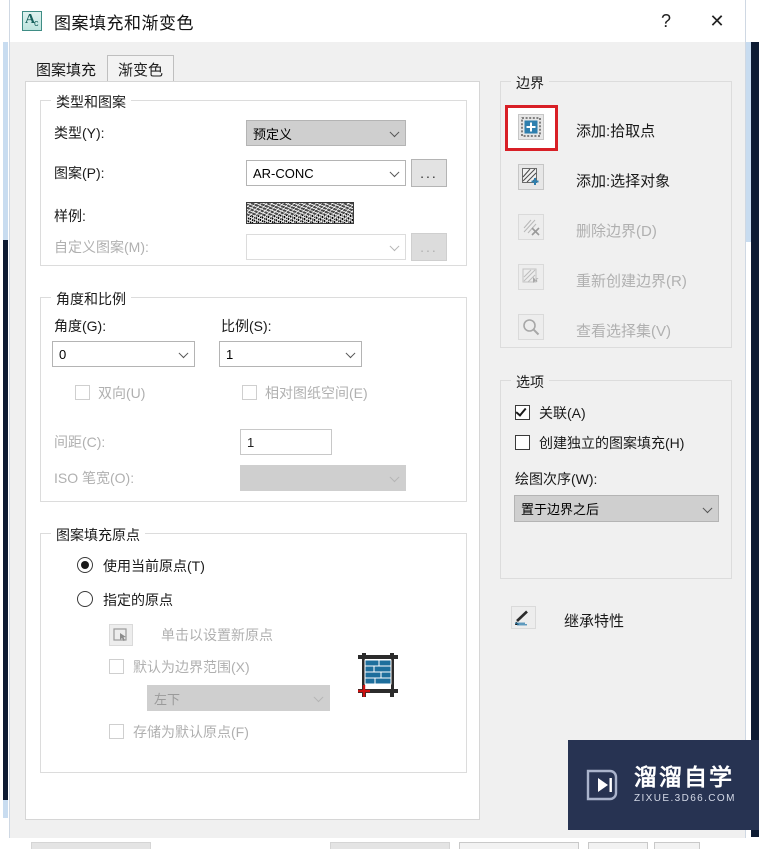  What do you see at coordinates (531, 127) in the screenshot?
I see `add-pick-points-icon` at bounding box center [531, 127].